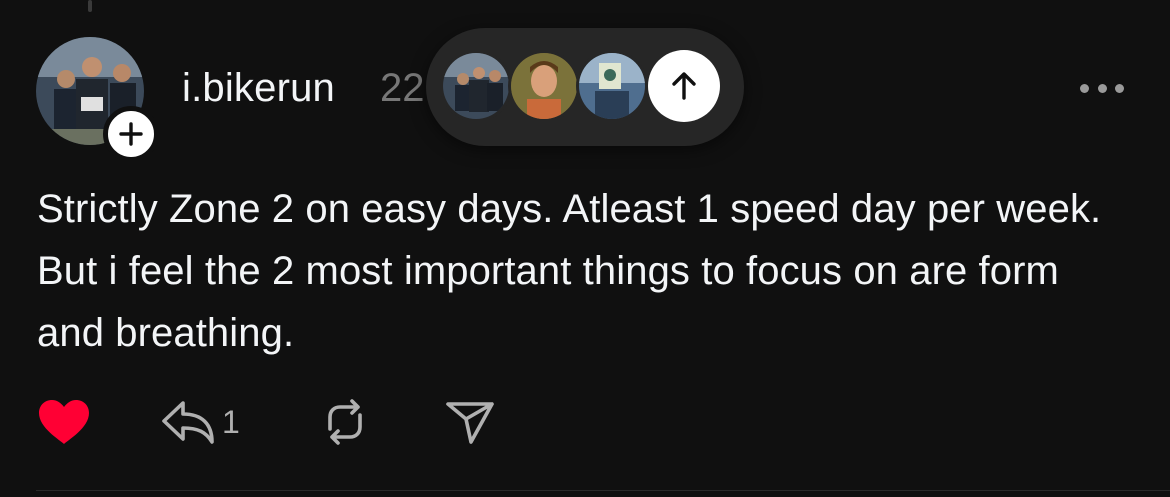 This screenshot has width=1170, height=497. I want to click on reply-count: 1, so click(231, 421).